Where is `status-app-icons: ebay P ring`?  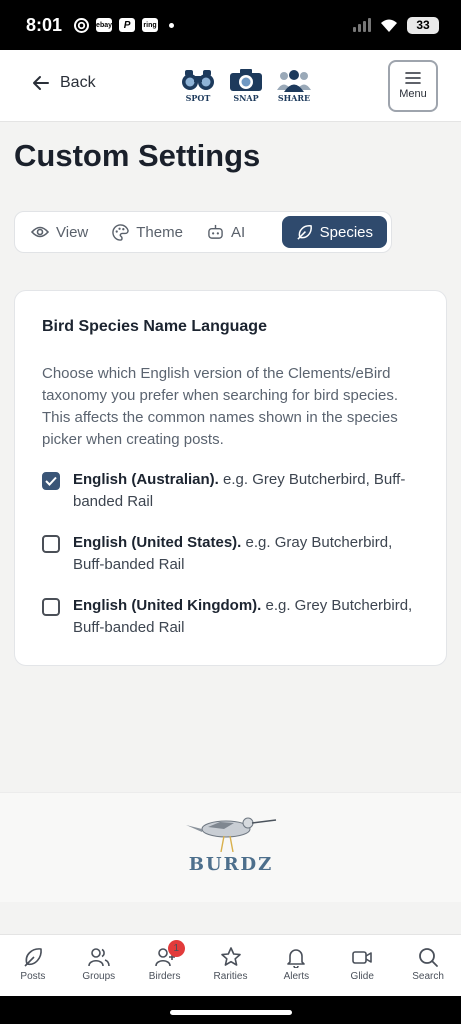 status-app-icons: ebay P ring is located at coordinates (124, 25).